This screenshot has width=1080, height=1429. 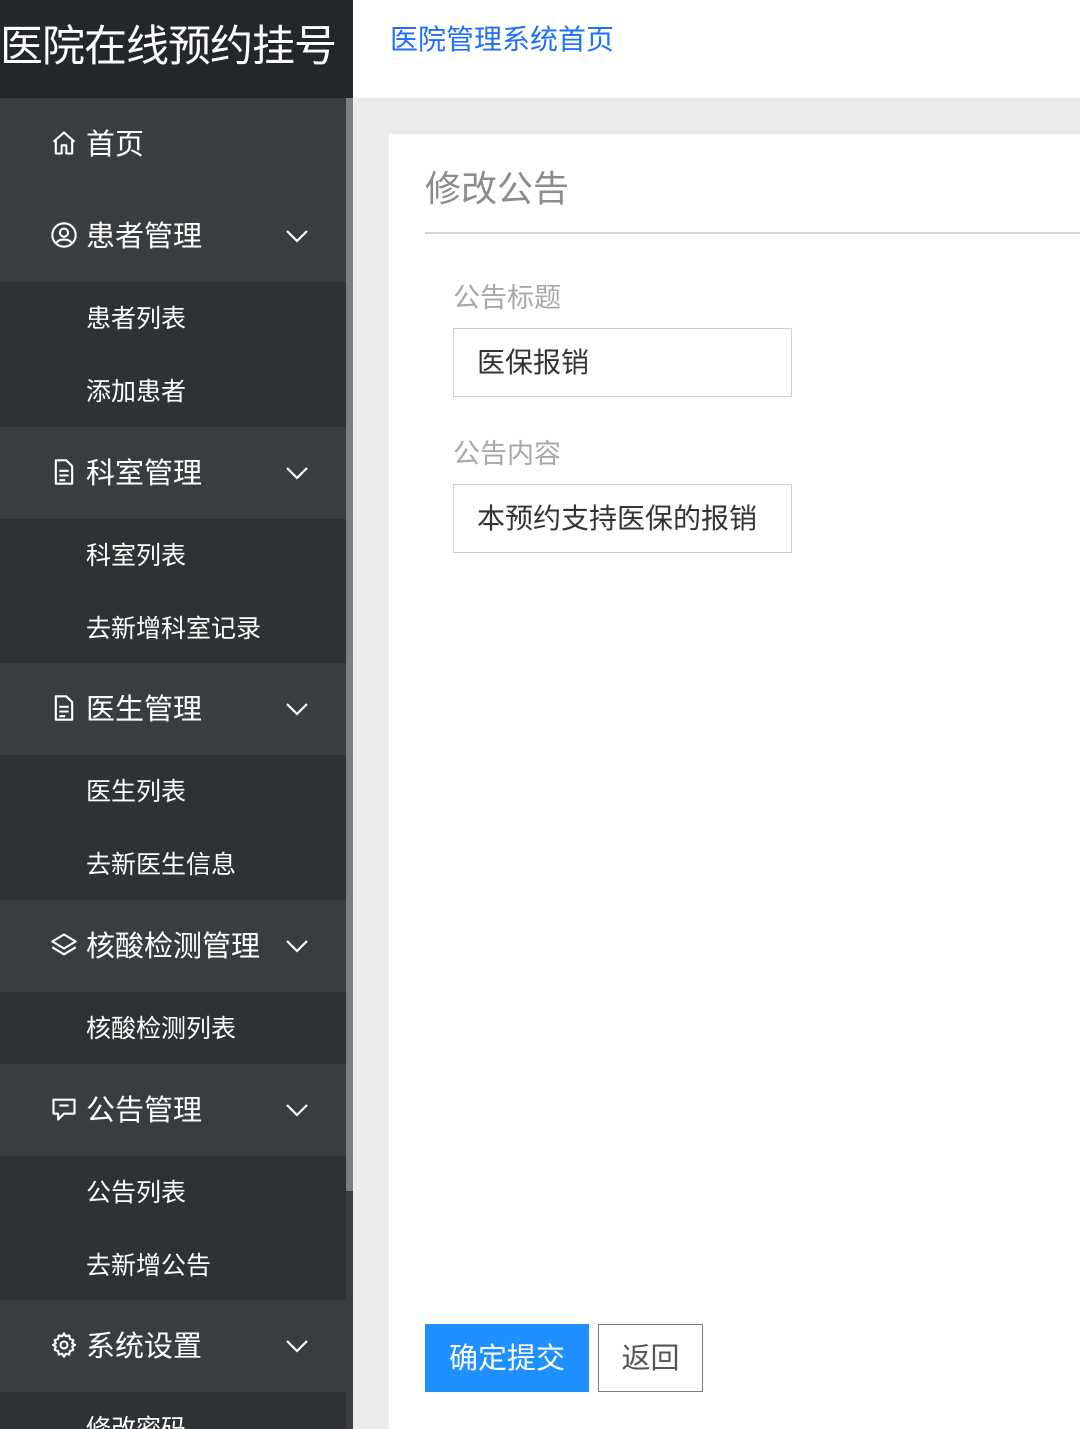 What do you see at coordinates (622, 362) in the screenshot?
I see `notice-title-input: 医保报销` at bounding box center [622, 362].